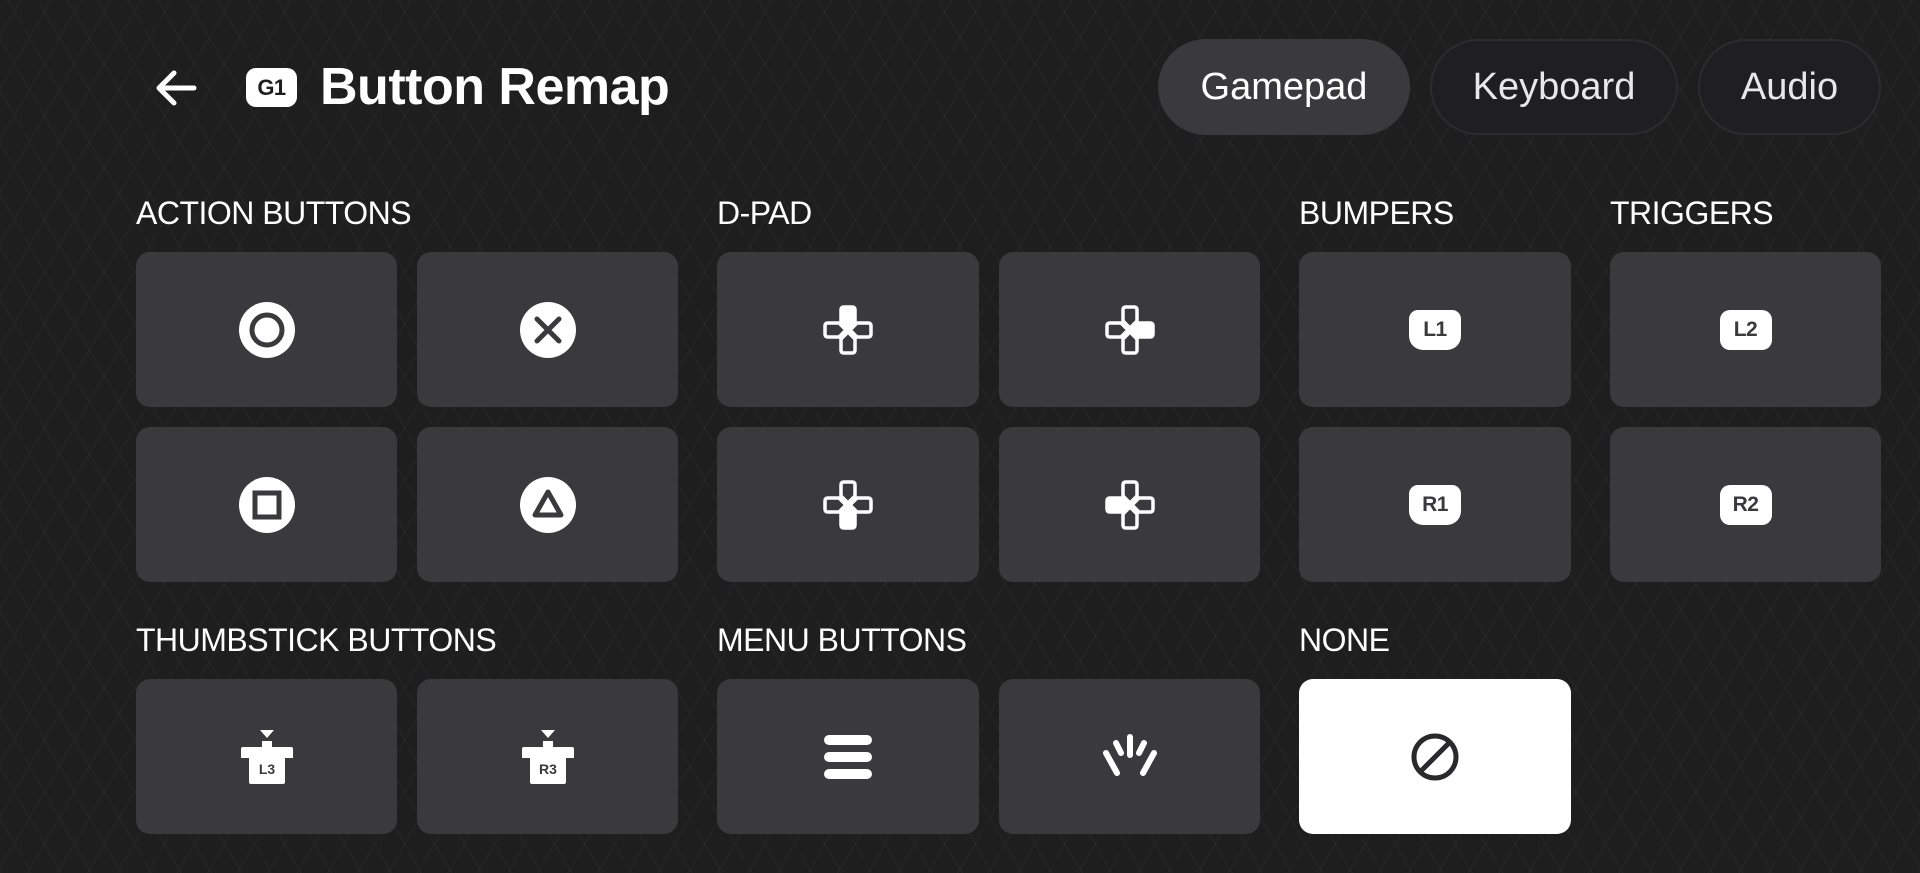 This screenshot has height=873, width=1920. I want to click on dpad-right-tile, so click(1129, 329).